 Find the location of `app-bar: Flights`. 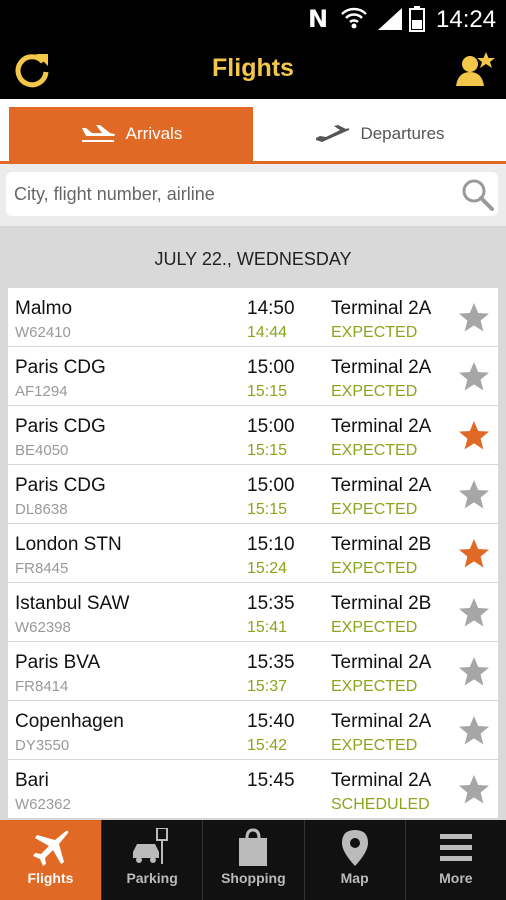

app-bar: Flights is located at coordinates (253, 68).